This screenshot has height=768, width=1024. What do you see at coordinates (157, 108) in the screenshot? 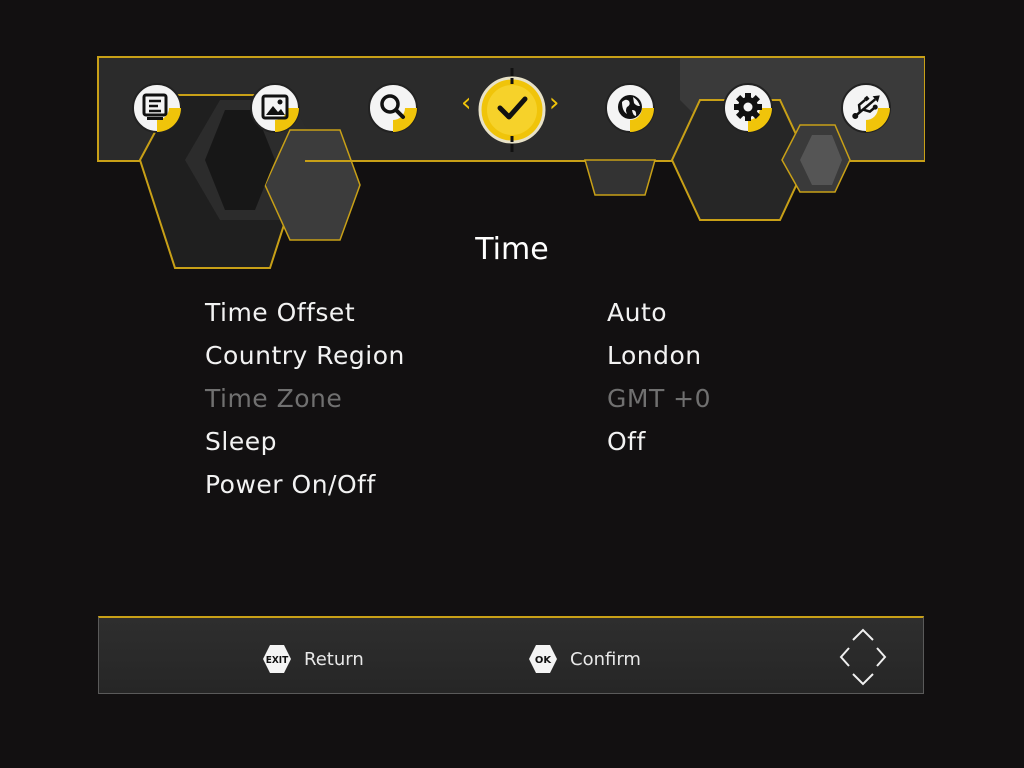
I see `program-list-icon` at bounding box center [157, 108].